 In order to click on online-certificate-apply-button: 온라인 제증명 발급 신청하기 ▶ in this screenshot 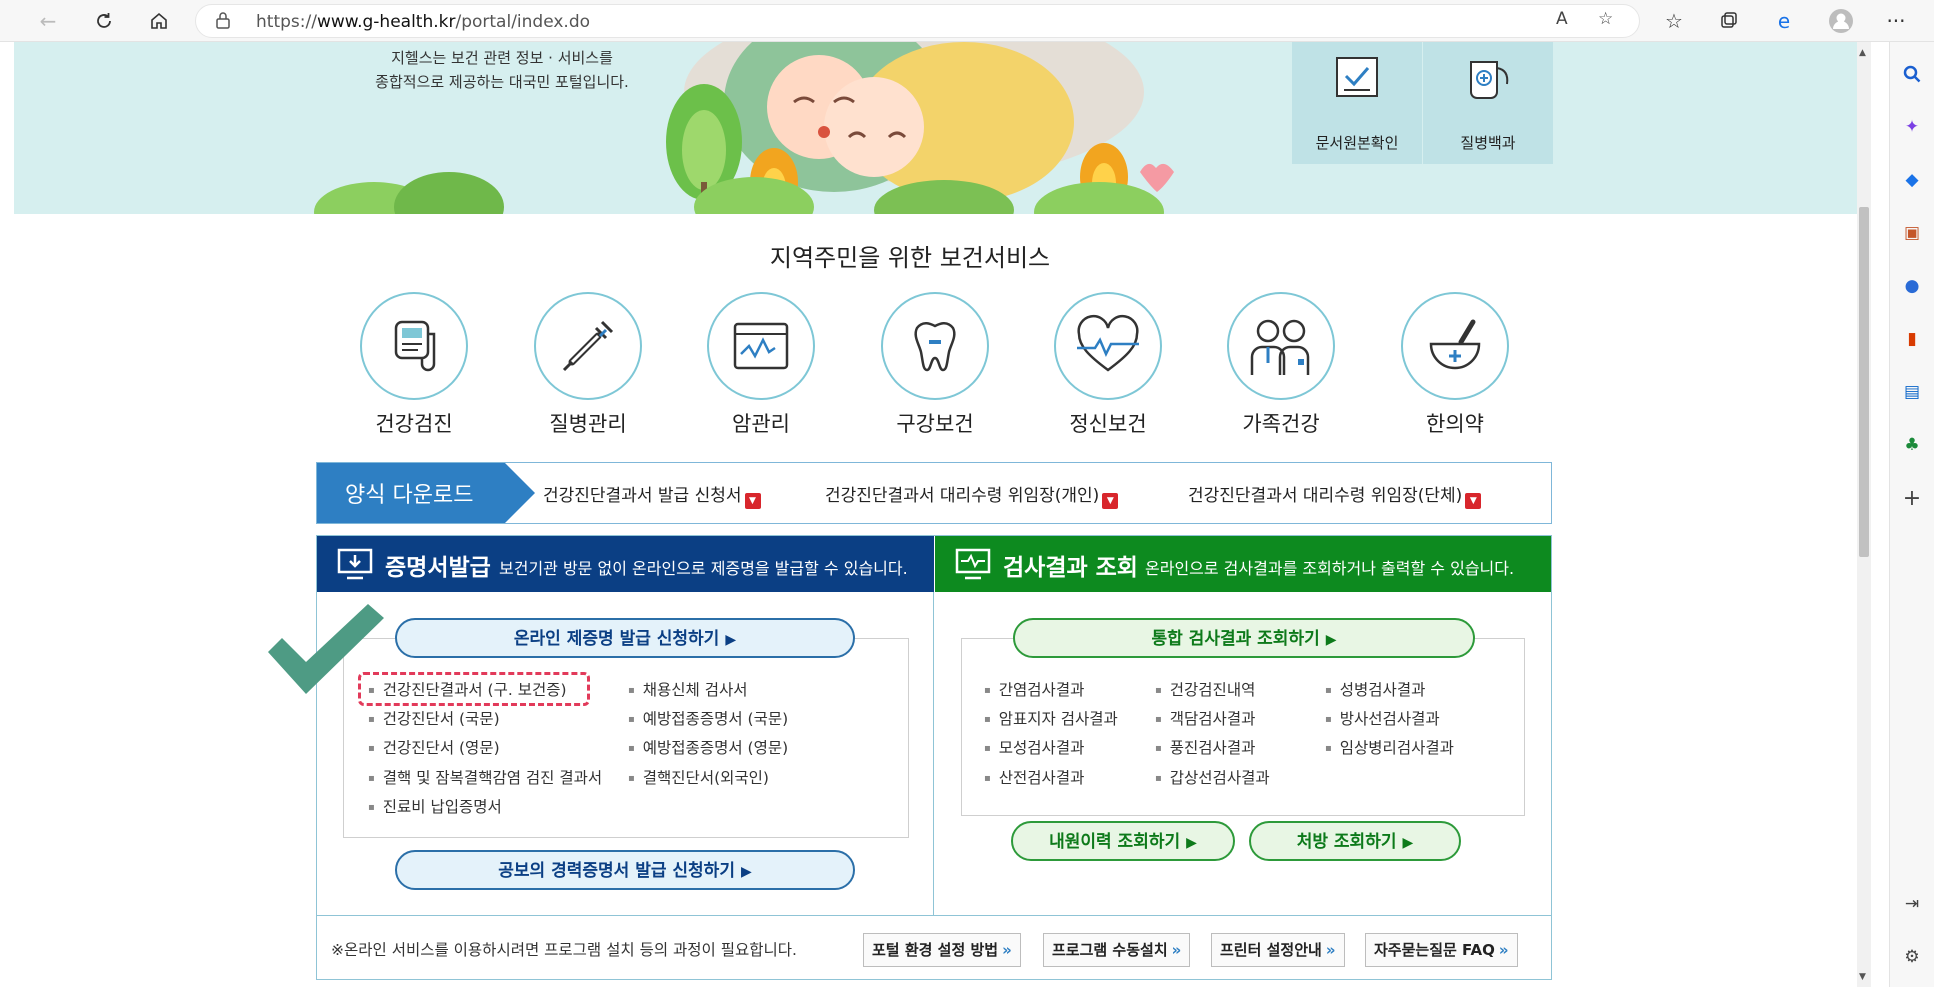, I will do `click(625, 638)`.